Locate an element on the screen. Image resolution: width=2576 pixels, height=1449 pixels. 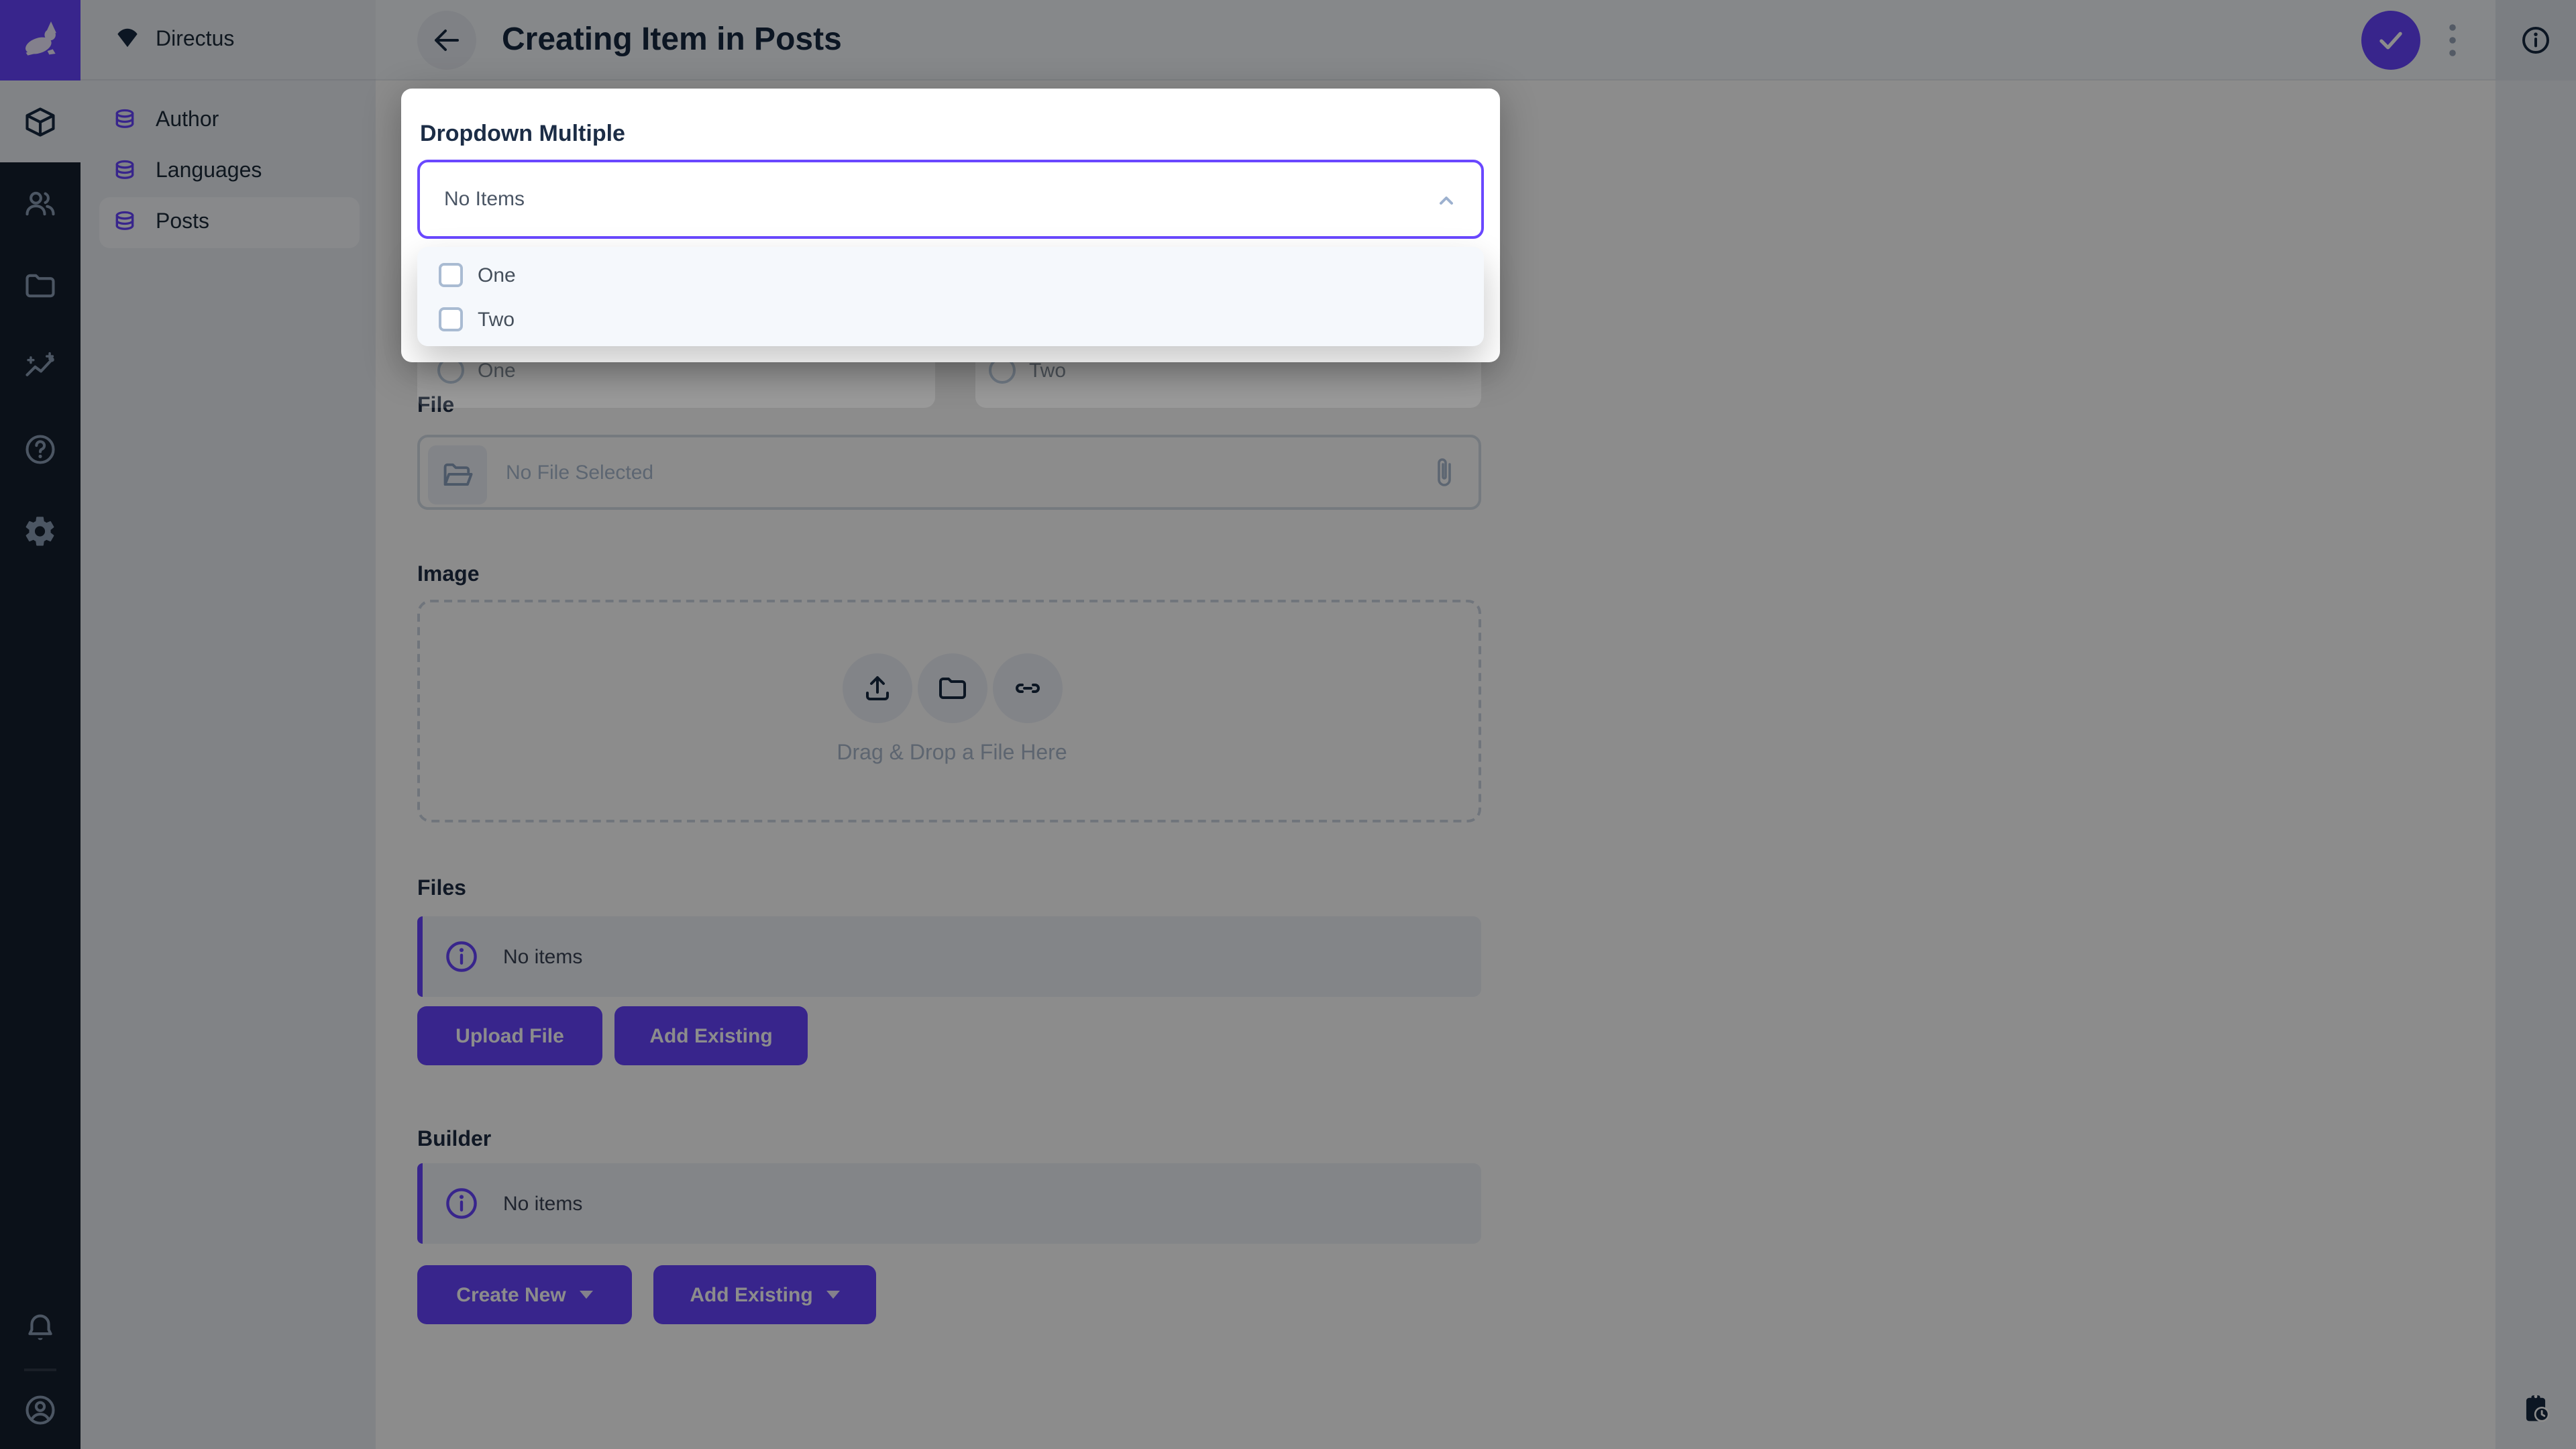
chevron-up-icon is located at coordinates (1446, 200).